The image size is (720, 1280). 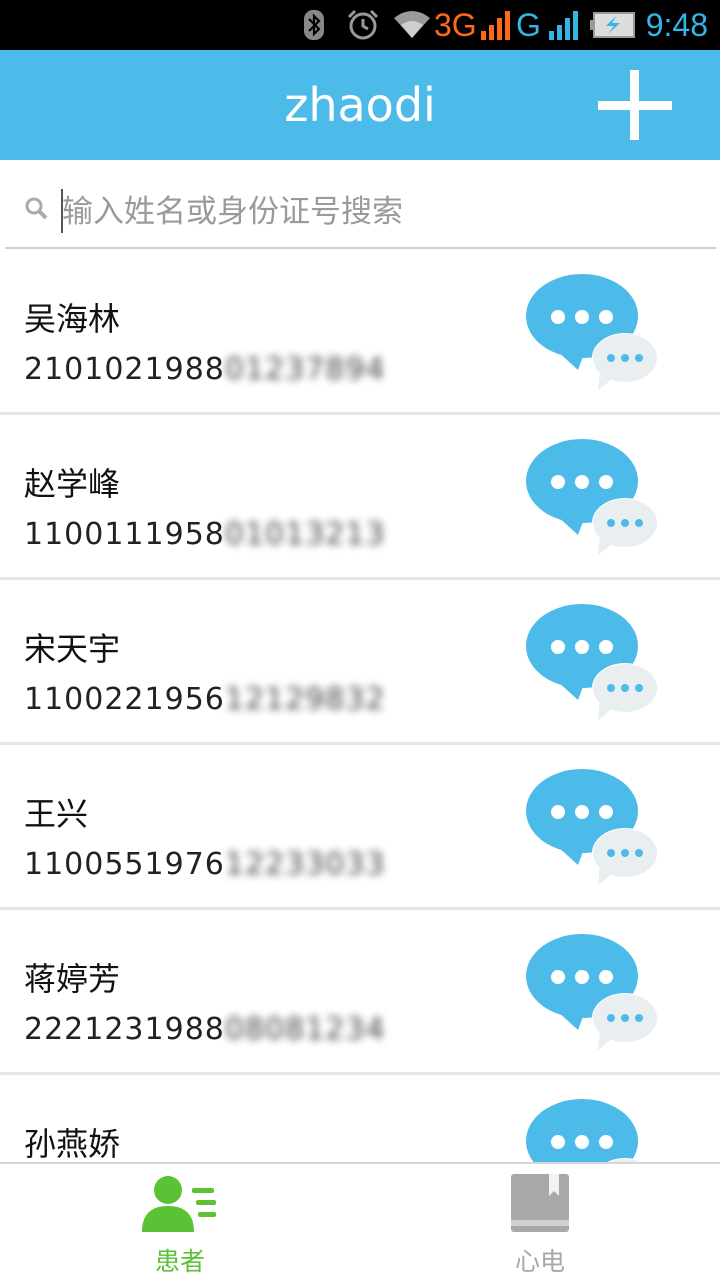 What do you see at coordinates (285, 369) in the screenshot?
I see `id-blurred-part: 012378` at bounding box center [285, 369].